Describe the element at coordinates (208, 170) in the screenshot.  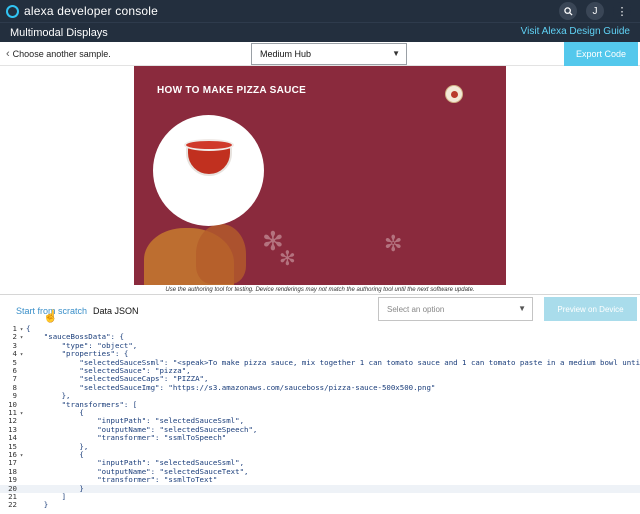
I see `sauce-image` at that location.